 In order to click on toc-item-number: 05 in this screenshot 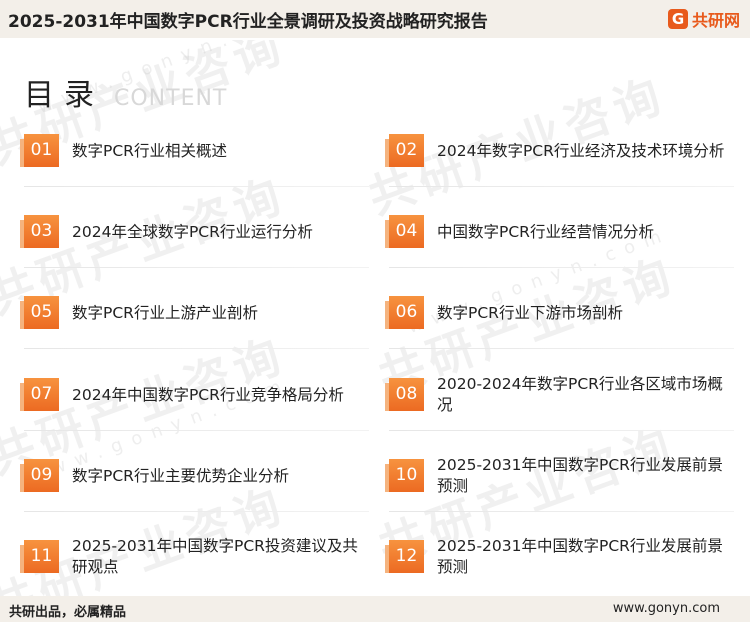, I will do `click(39, 312)`.